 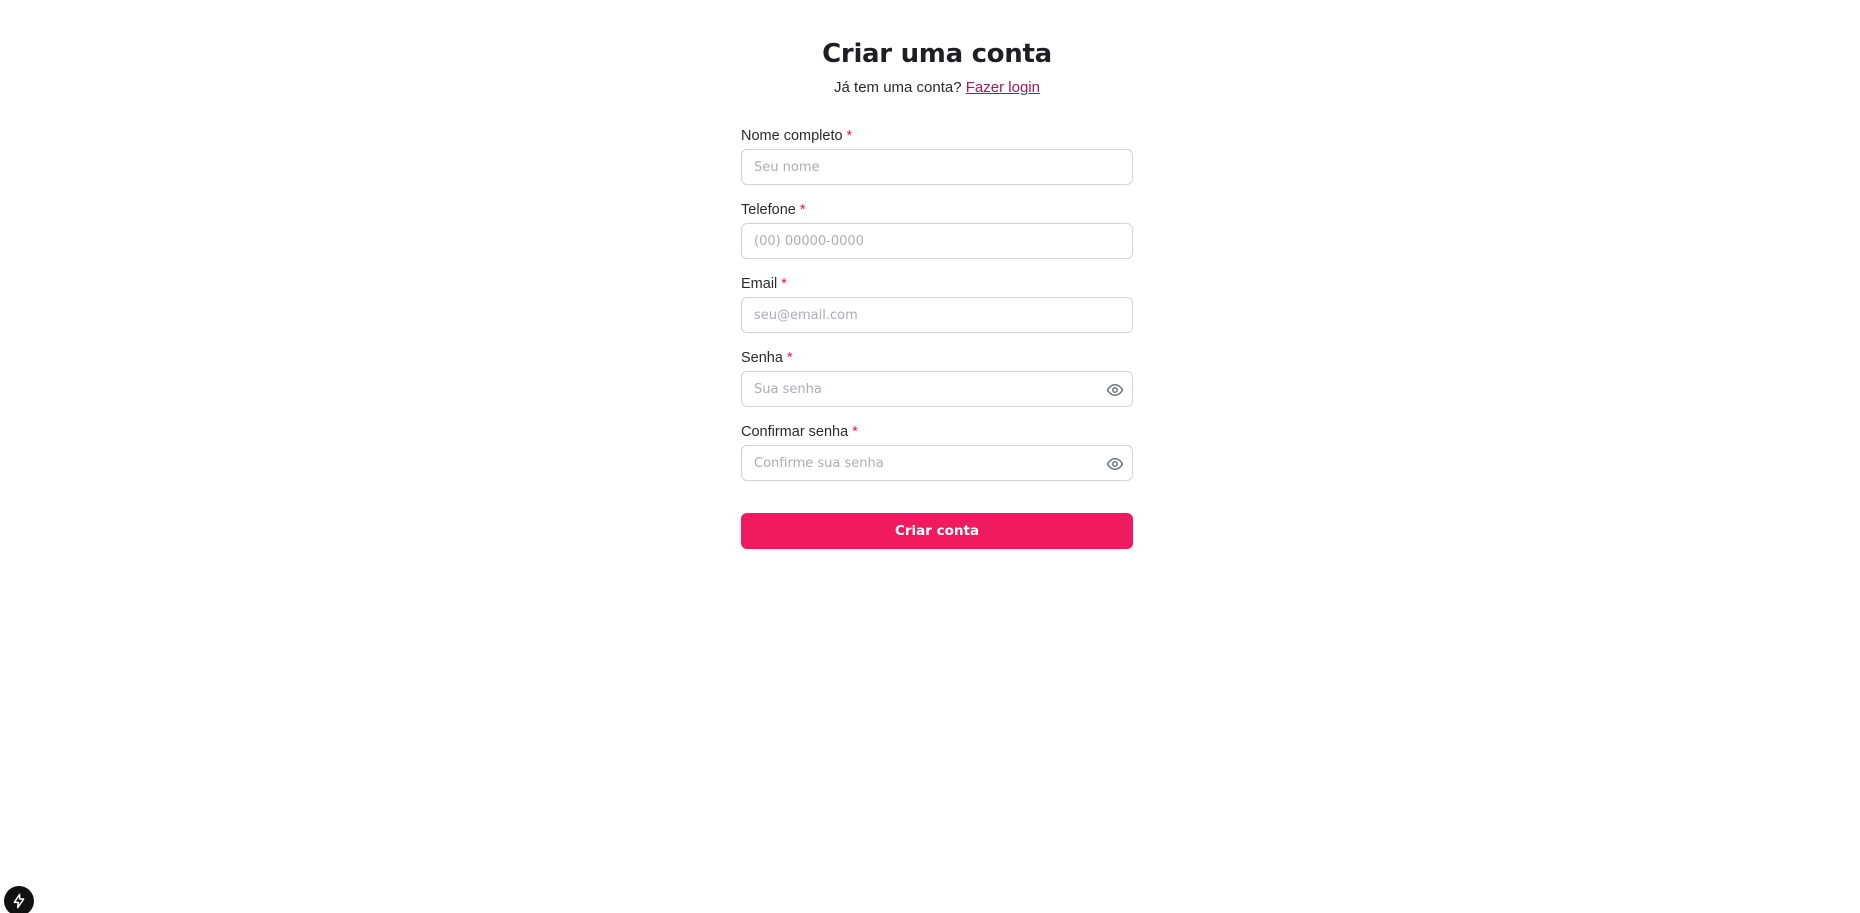 I want to click on email-input, so click(x=937, y=315).